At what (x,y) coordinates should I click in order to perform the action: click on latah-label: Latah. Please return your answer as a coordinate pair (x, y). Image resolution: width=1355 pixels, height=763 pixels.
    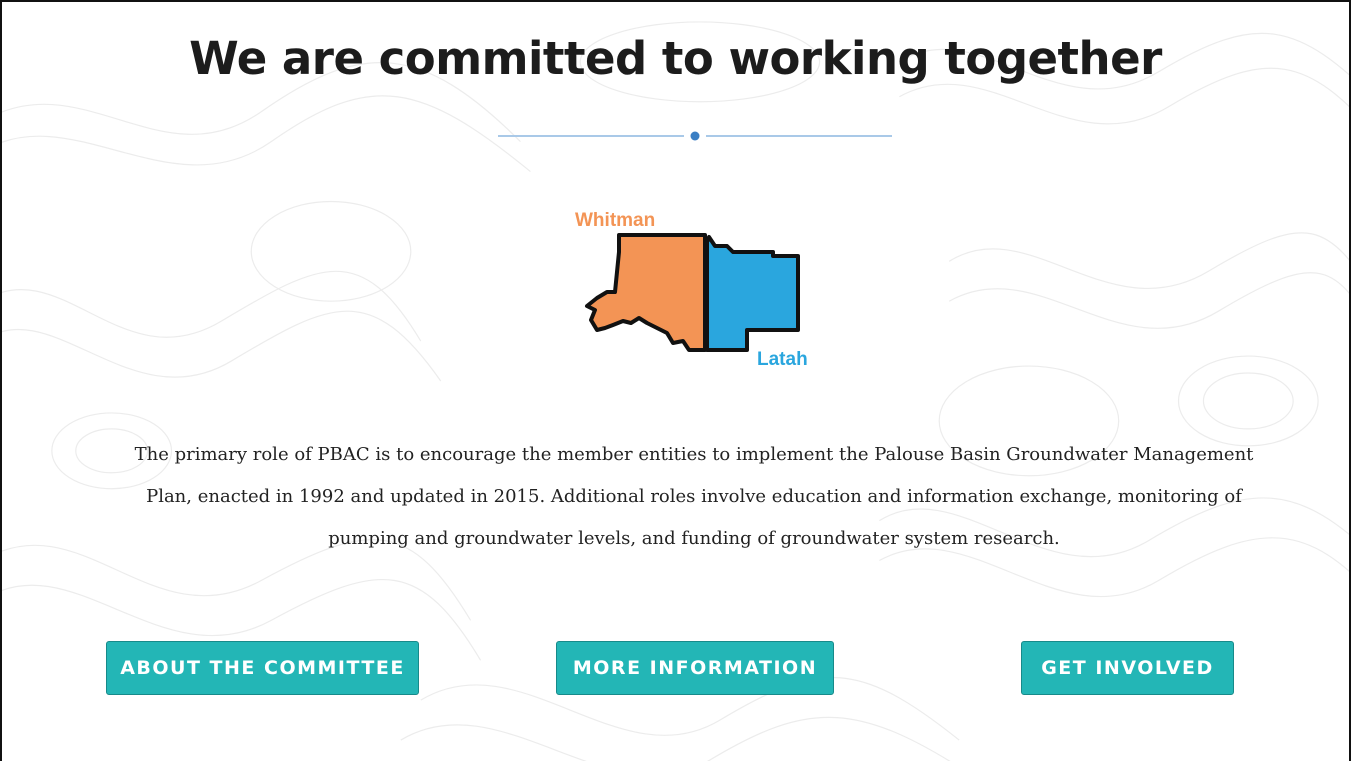
    Looking at the image, I should click on (782, 359).